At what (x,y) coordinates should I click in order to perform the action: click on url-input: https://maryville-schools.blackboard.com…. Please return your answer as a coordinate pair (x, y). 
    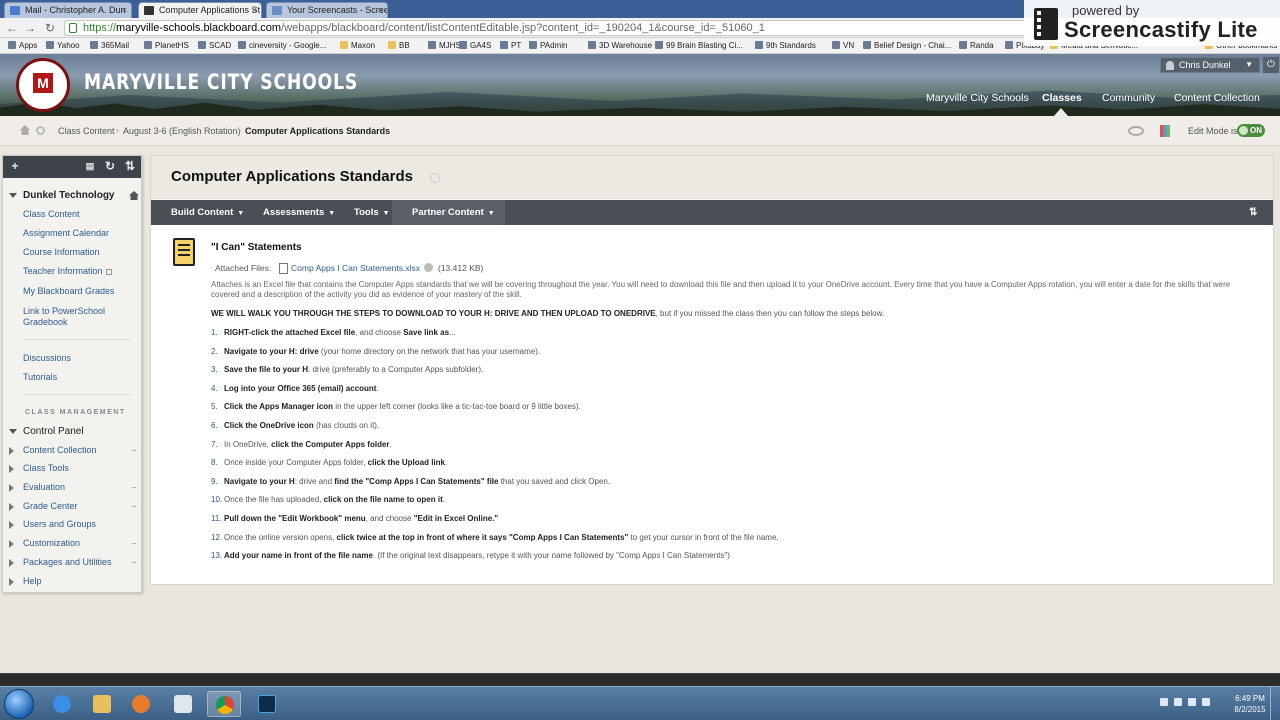
    Looking at the image, I should click on (549, 28).